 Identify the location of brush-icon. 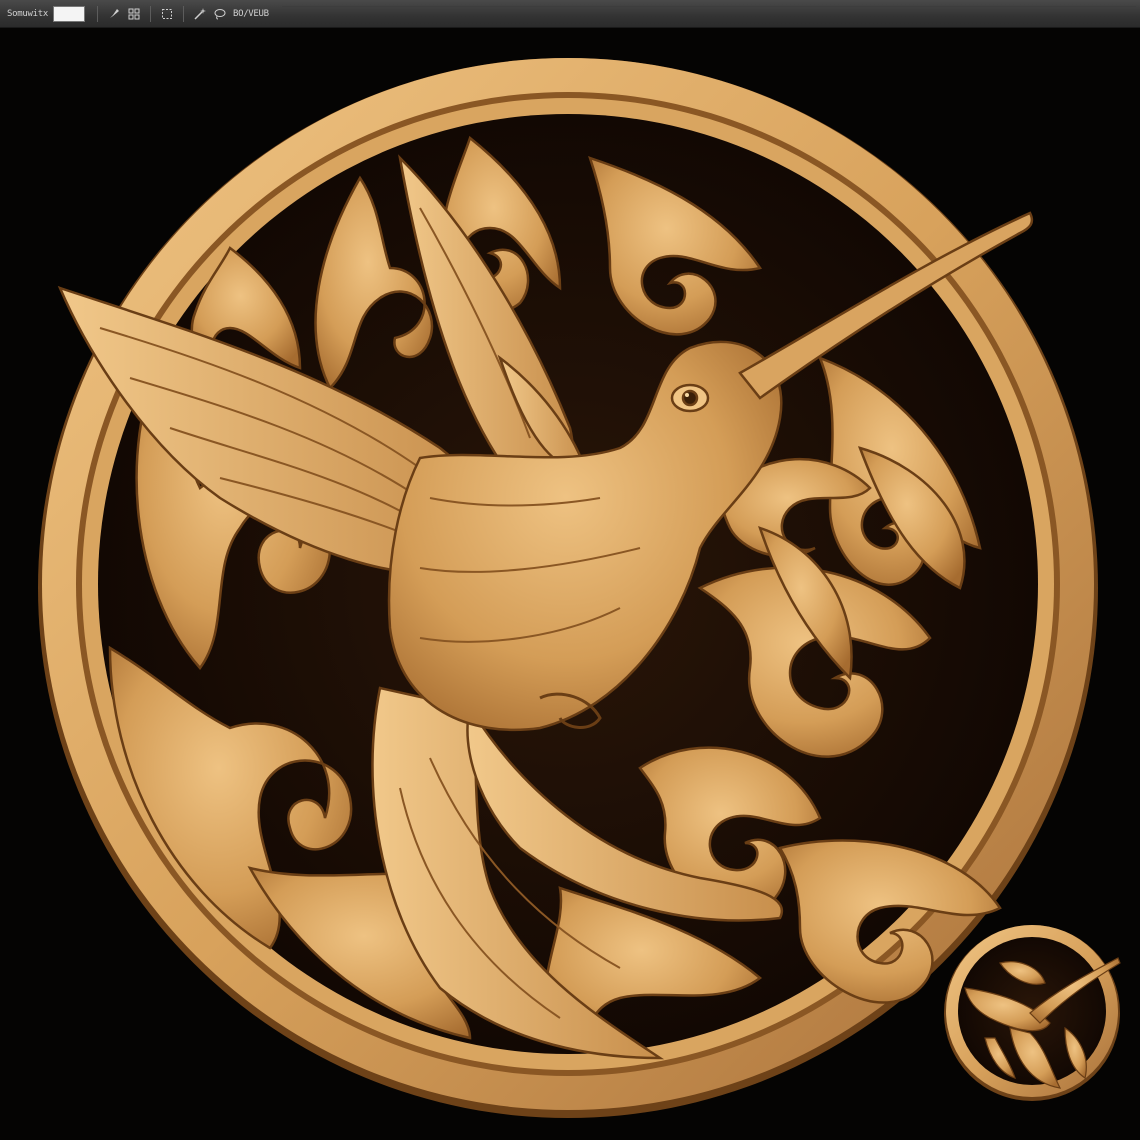
(114, 14).